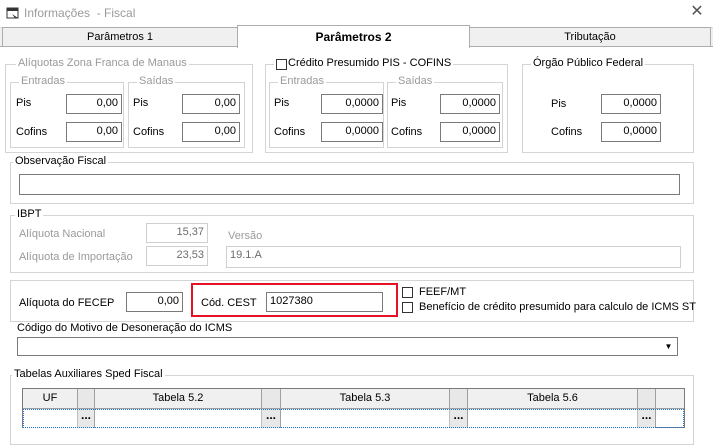  What do you see at coordinates (50, 418) in the screenshot?
I see `sped-cell-uf` at bounding box center [50, 418].